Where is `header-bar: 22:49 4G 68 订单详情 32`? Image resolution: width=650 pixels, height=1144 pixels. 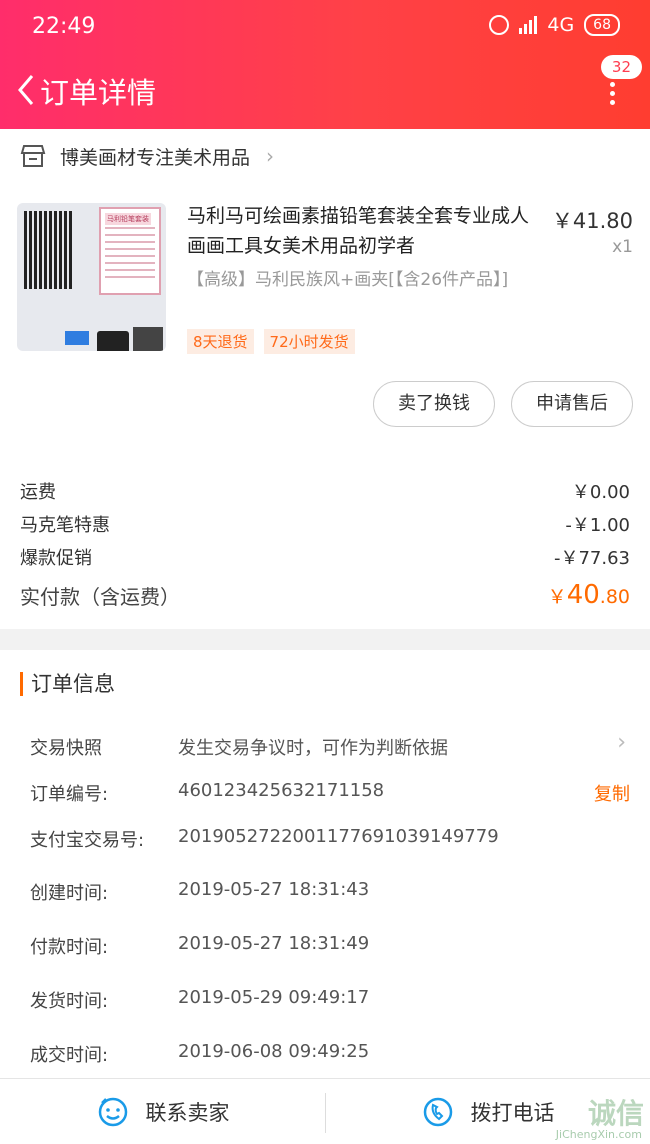 header-bar: 22:49 4G 68 订单详情 32 is located at coordinates (325, 64).